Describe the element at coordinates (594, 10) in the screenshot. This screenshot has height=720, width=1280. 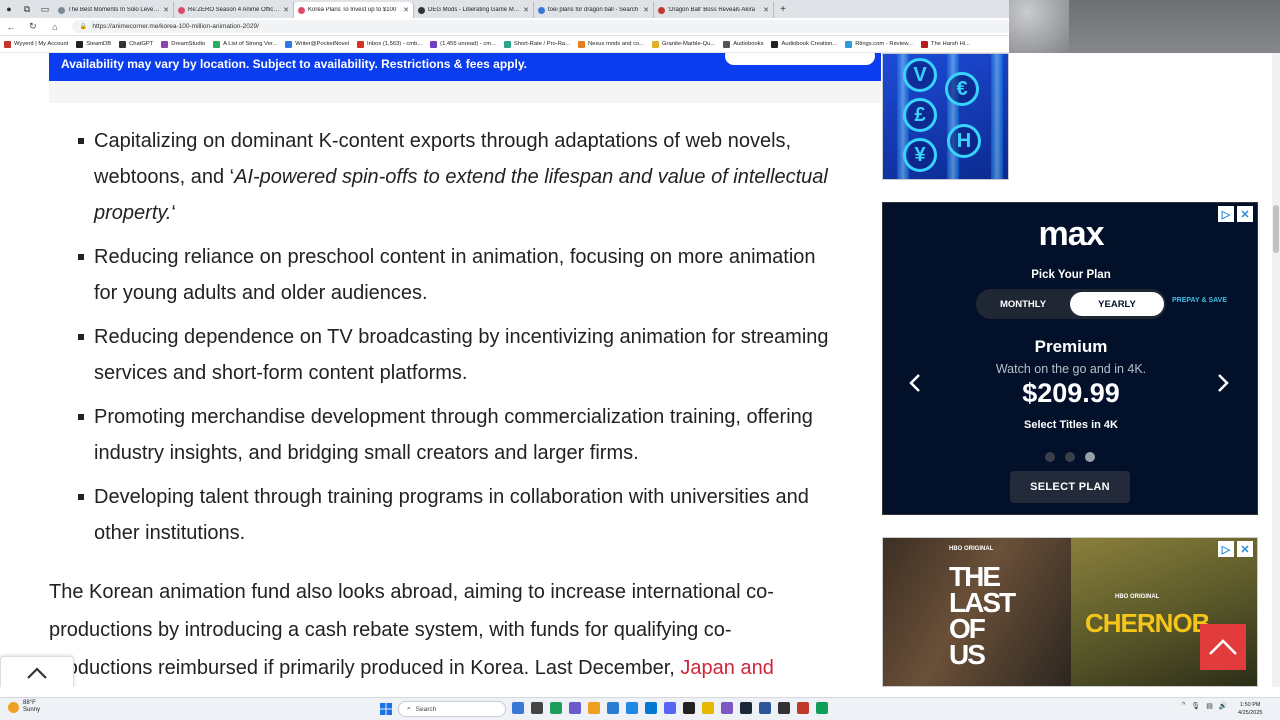
I see `browser-tab: toei plans for dragon ball - Search ✕` at that location.